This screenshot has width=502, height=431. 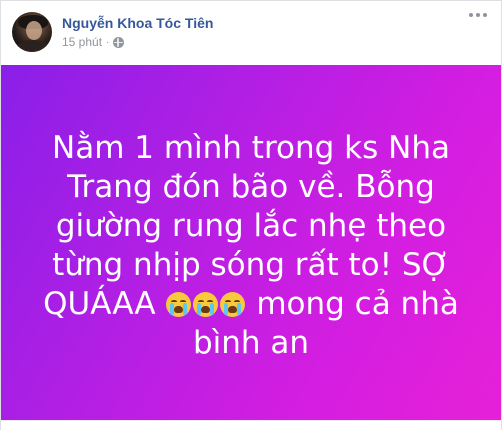 I want to click on post-meta: 15 phút ·, so click(x=93, y=42).